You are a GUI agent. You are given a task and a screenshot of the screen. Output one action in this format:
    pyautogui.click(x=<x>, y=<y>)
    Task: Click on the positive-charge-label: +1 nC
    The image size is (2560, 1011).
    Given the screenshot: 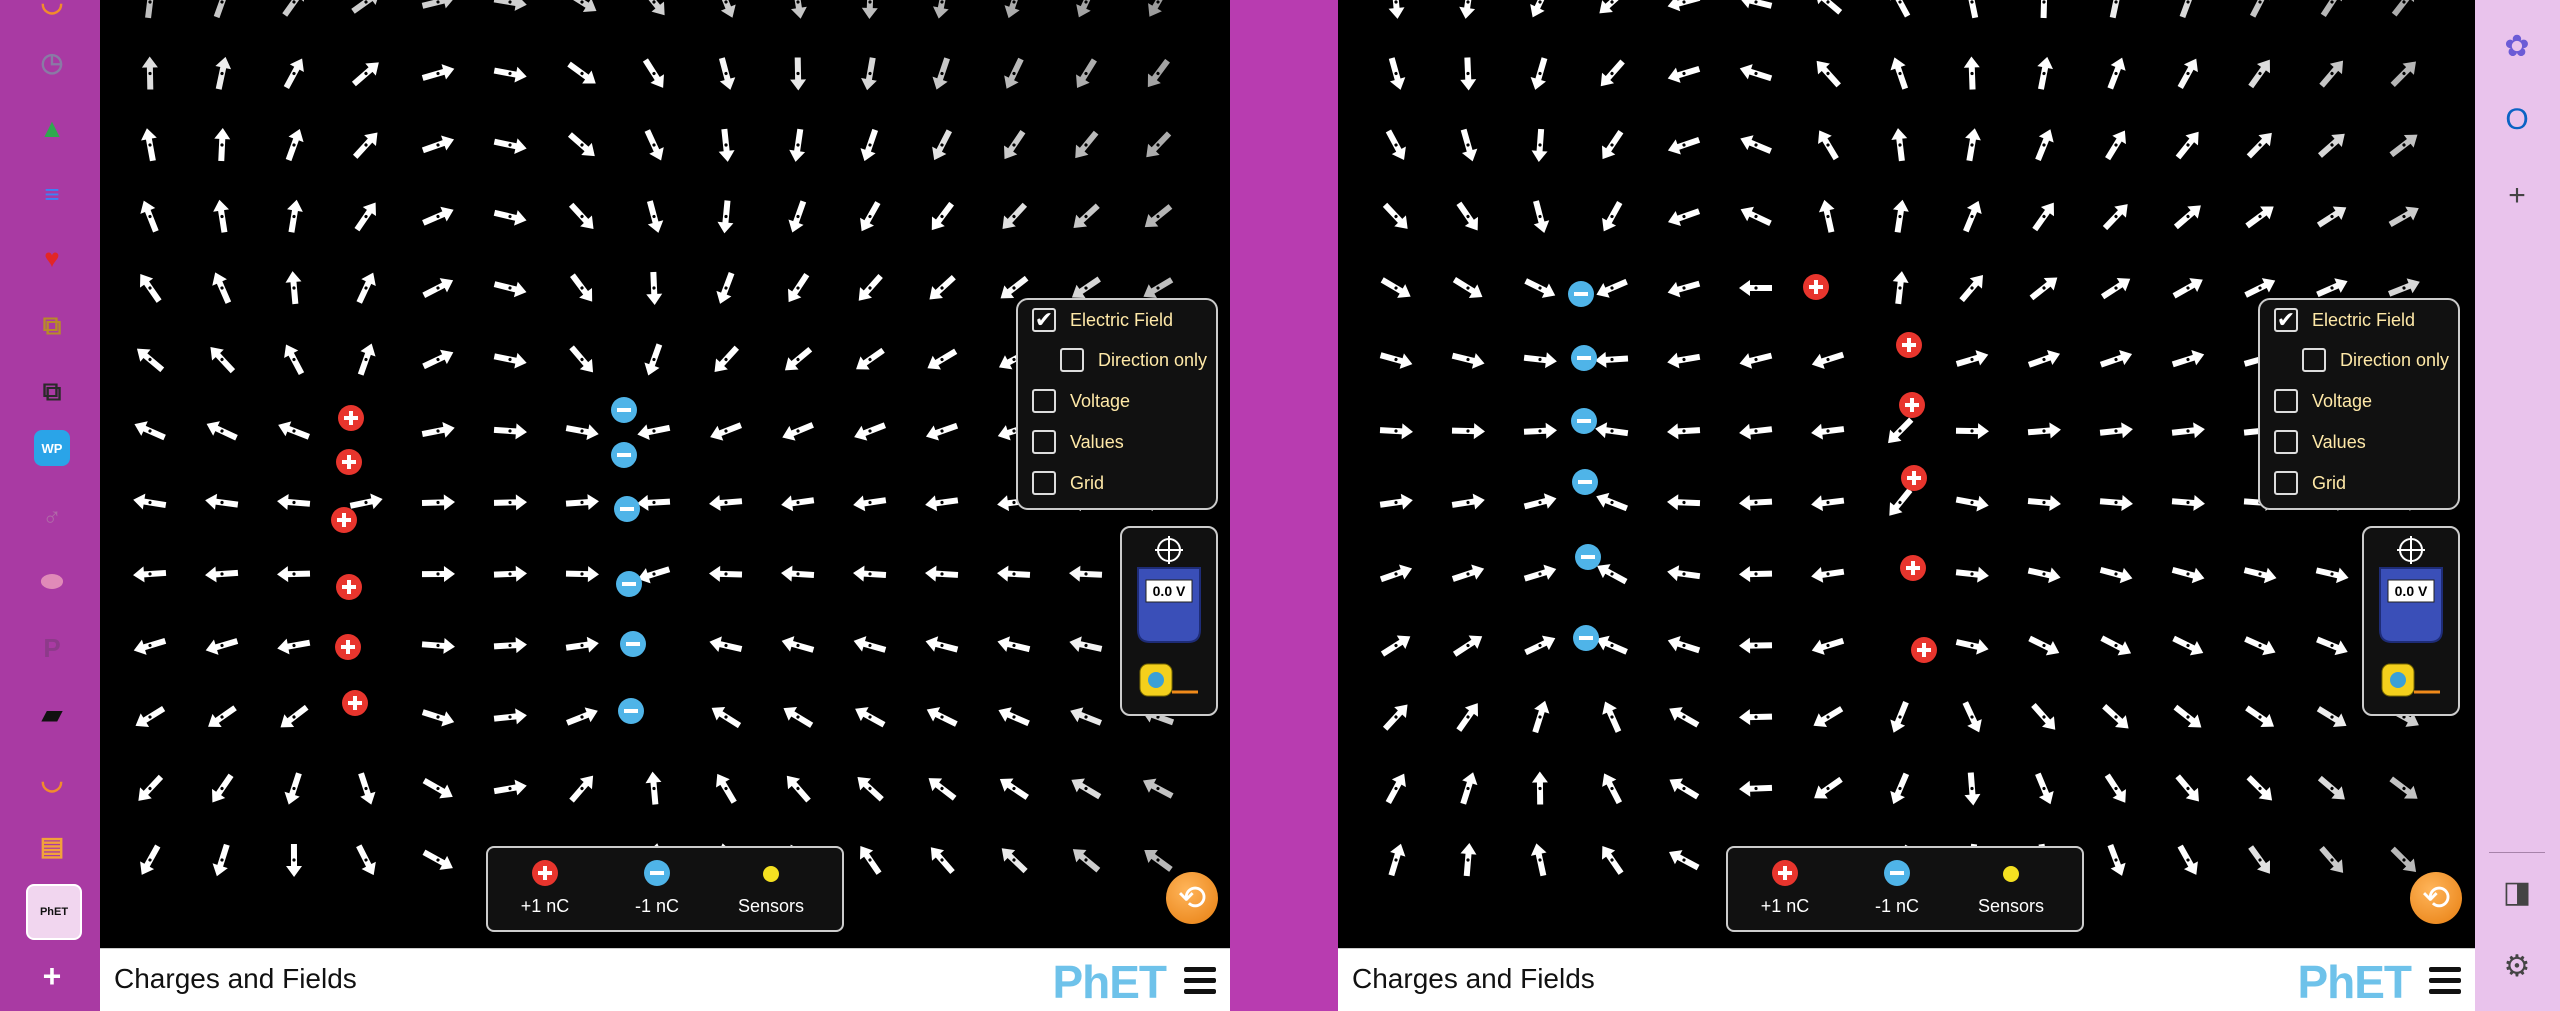 What is the action you would take?
    pyautogui.click(x=545, y=906)
    